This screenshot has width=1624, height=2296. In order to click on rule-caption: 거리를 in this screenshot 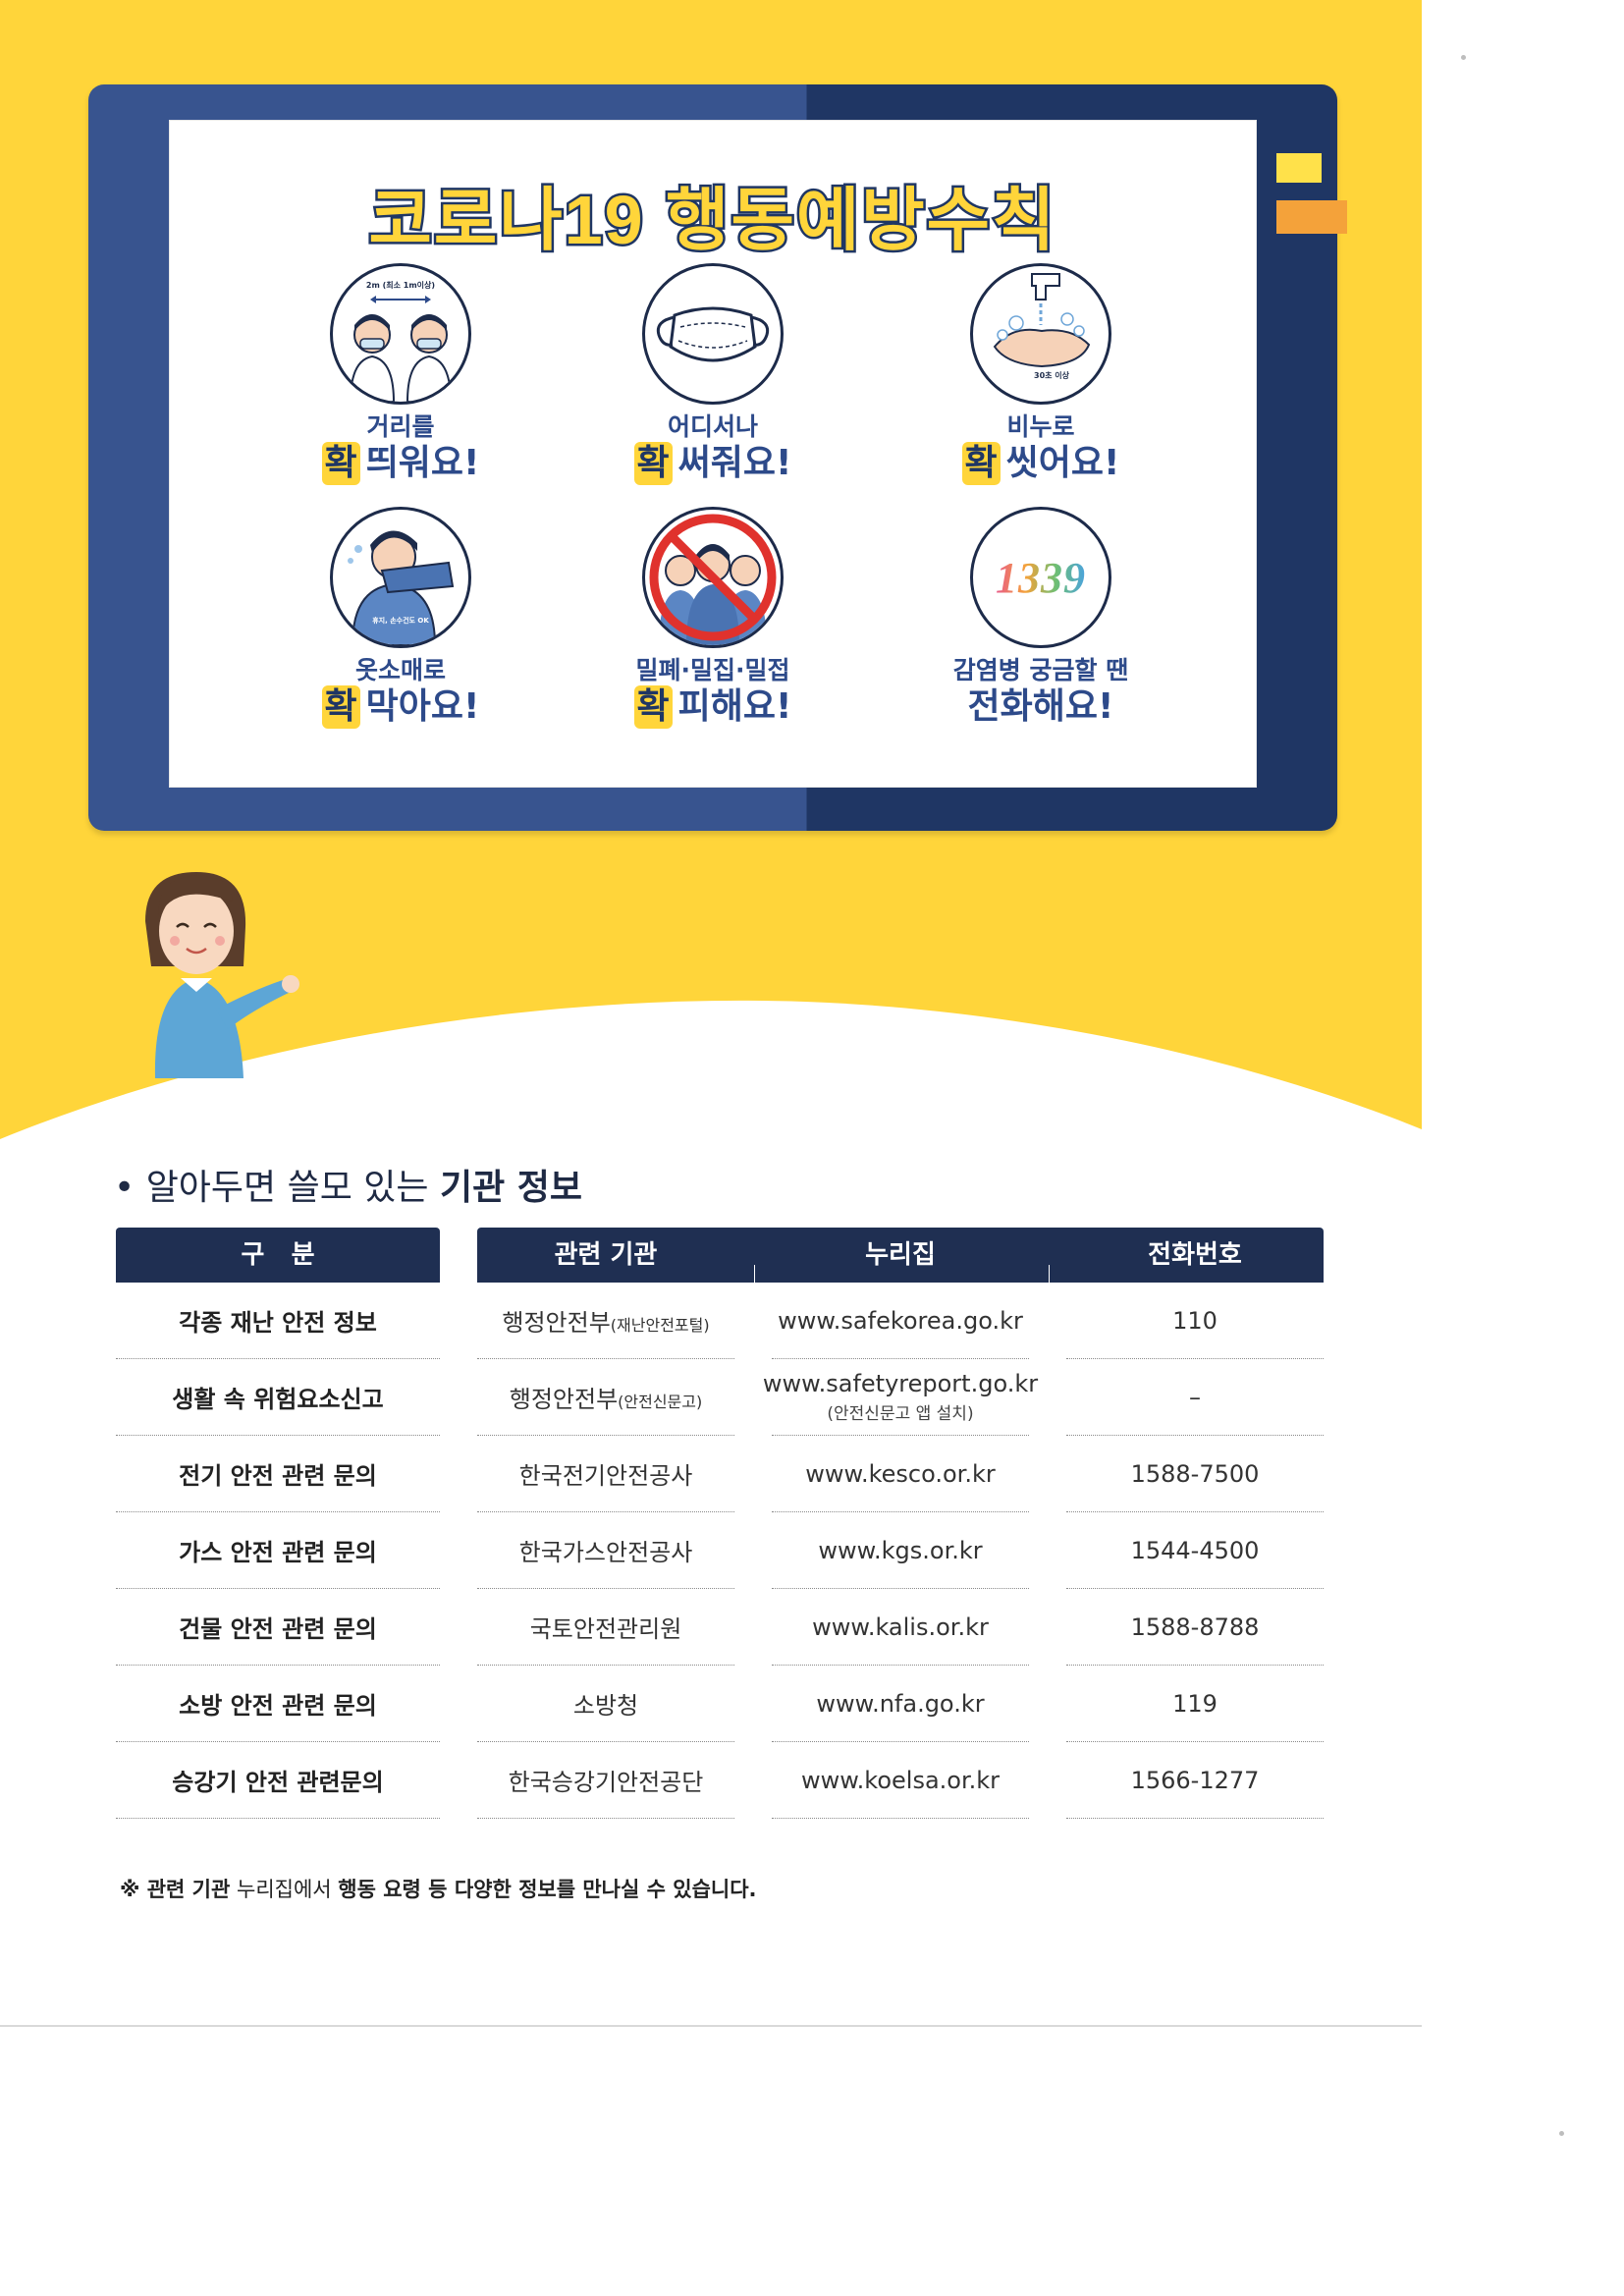, I will do `click(400, 426)`.